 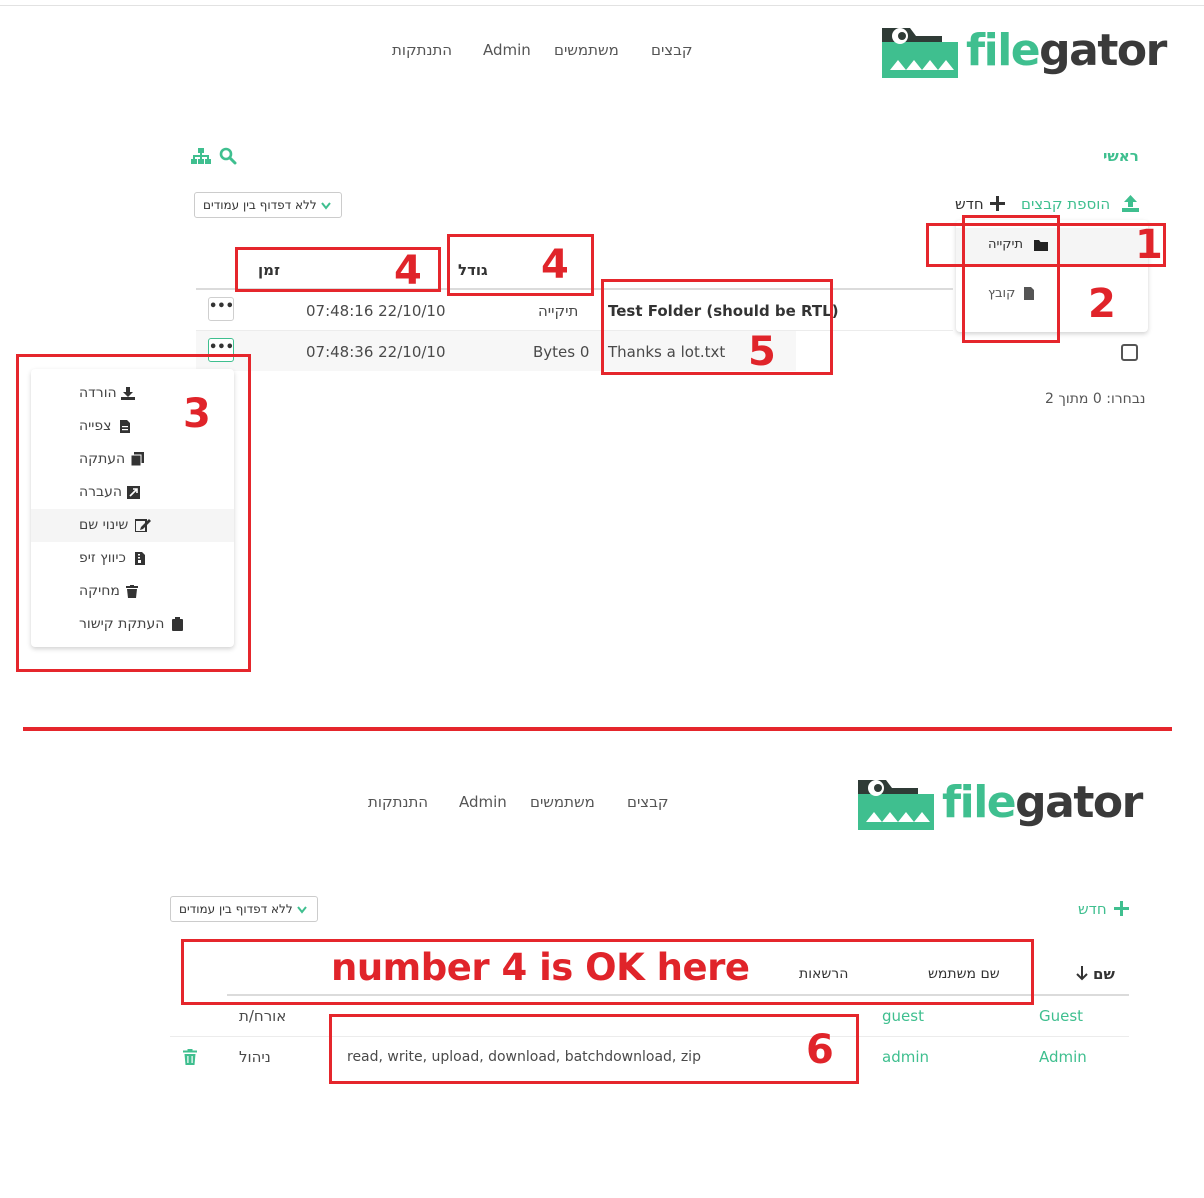 I want to click on user-username: admin, so click(x=905, y=1057).